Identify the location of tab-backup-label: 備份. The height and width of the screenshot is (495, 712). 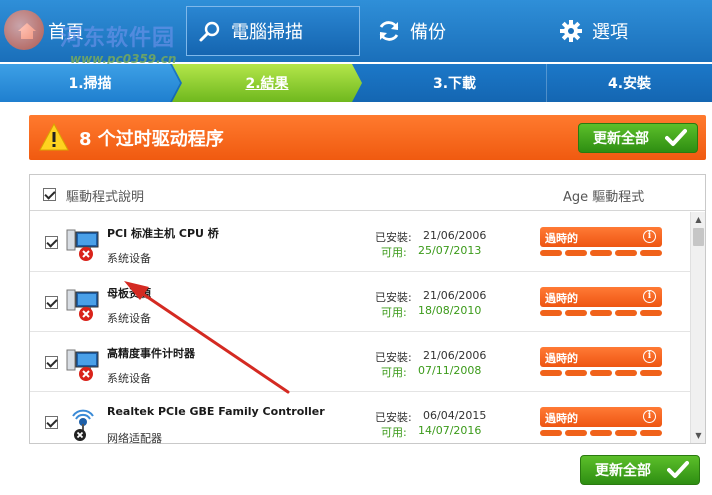
(428, 32).